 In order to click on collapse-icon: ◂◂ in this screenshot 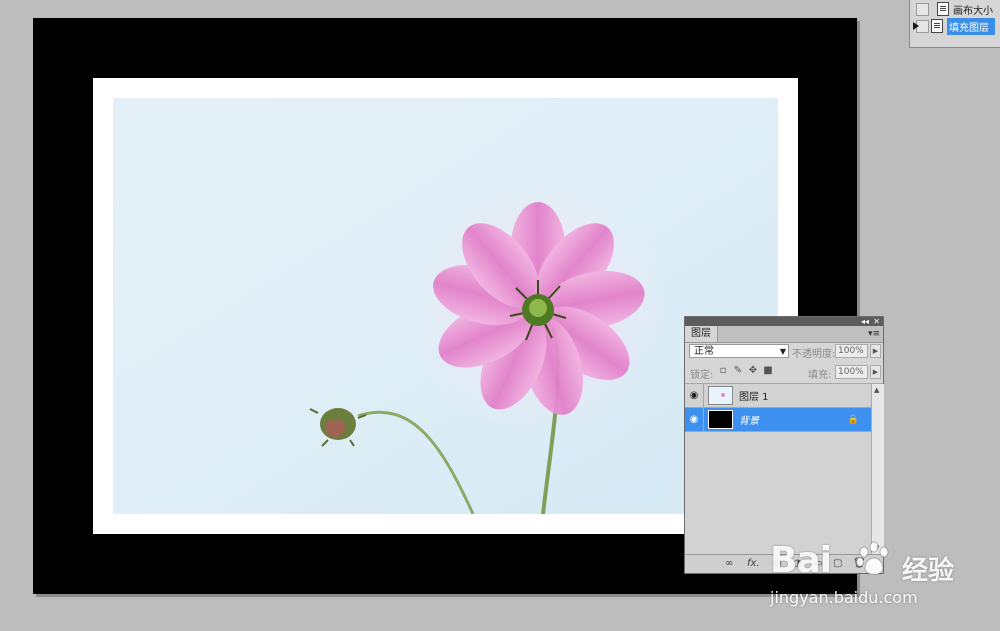, I will do `click(865, 321)`.